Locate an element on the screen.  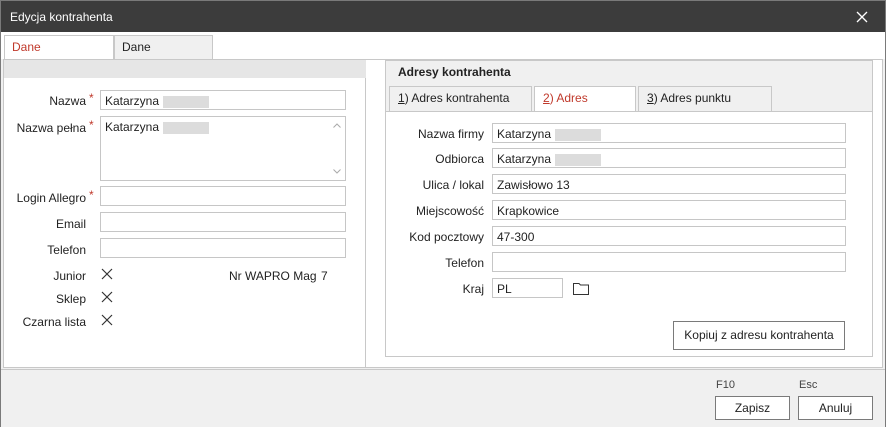
main-tabs: Dane podstawowe Dane dodatkowe is located at coordinates (443, 54).